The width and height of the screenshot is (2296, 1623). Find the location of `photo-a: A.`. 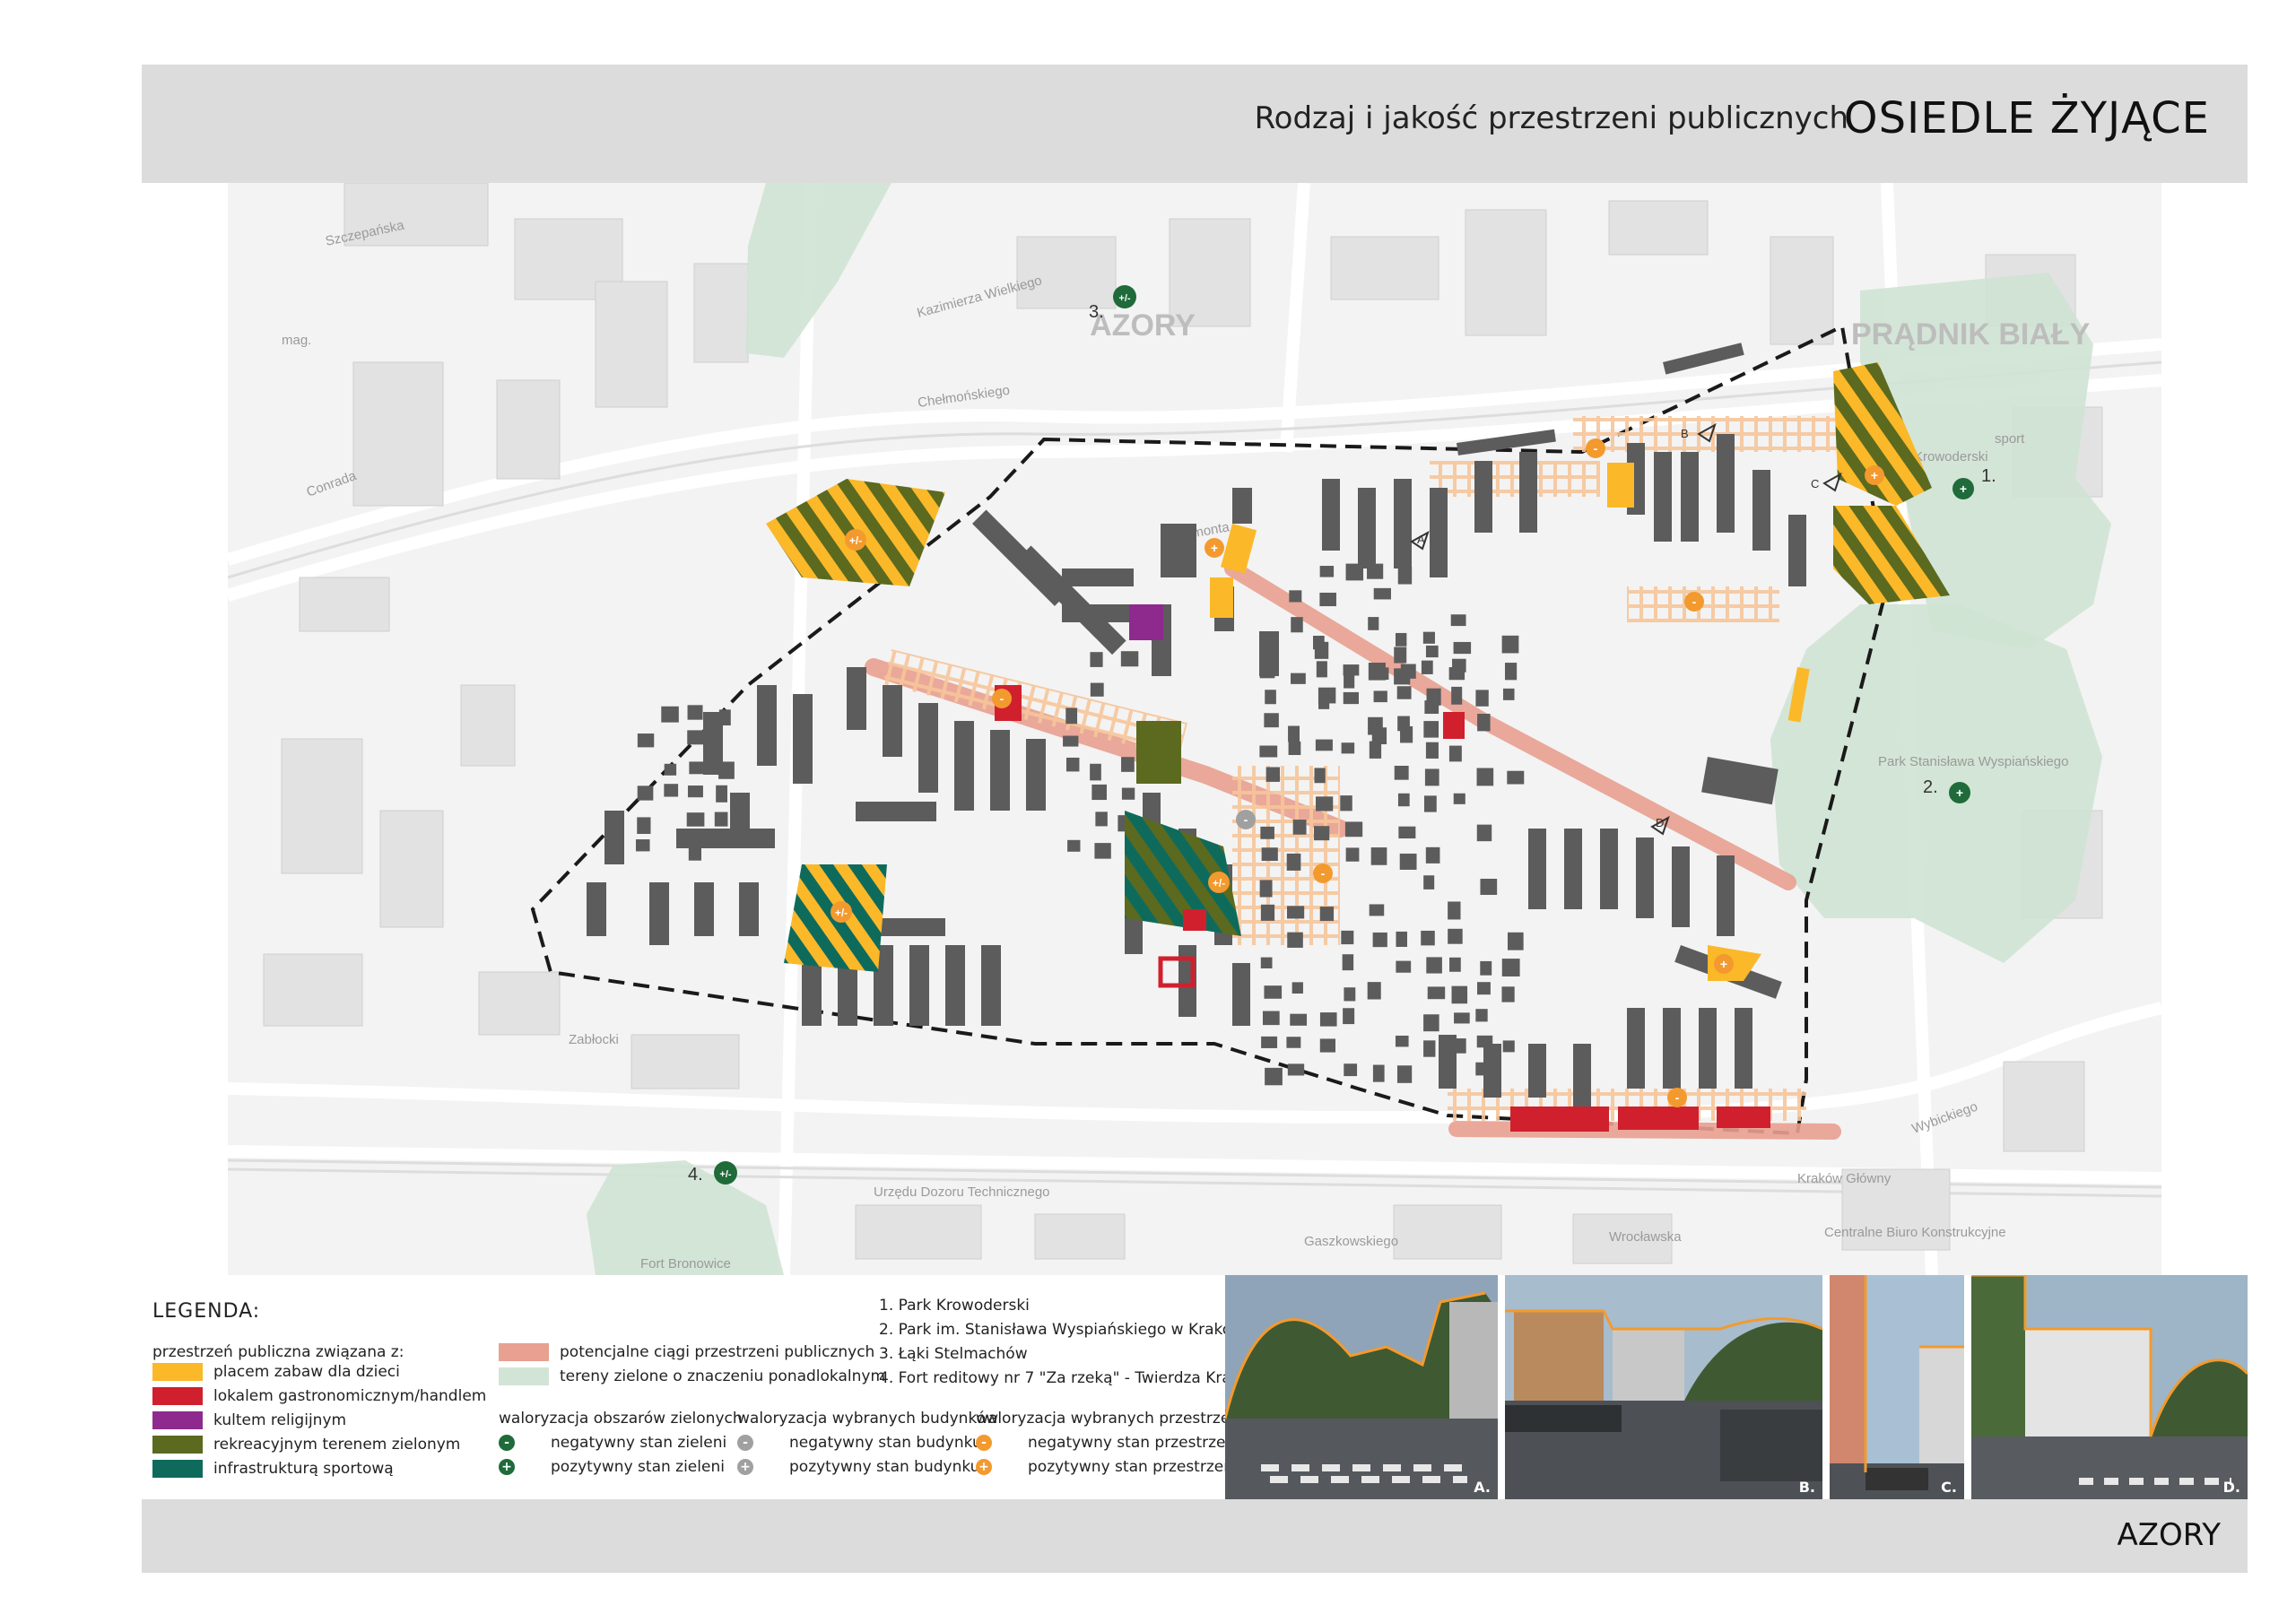

photo-a: A. is located at coordinates (1361, 1387).